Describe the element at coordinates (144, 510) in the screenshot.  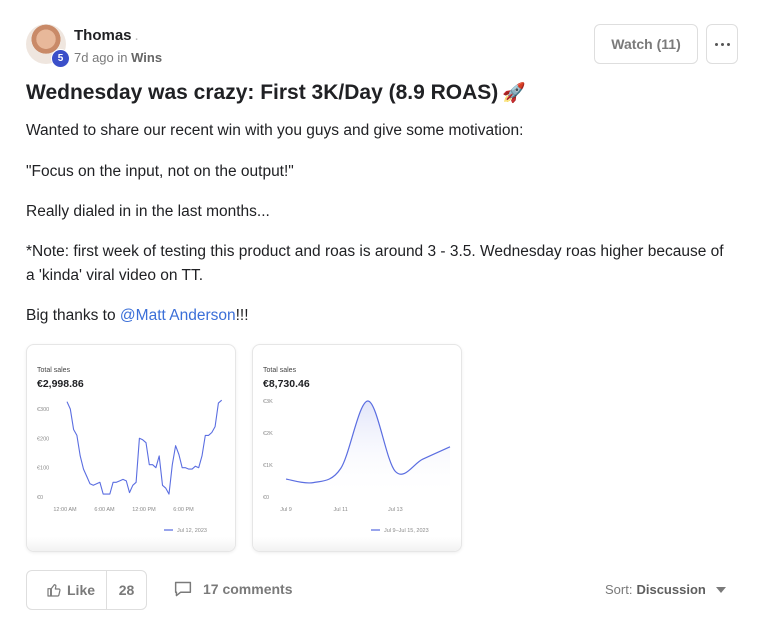
I see `x-tick-label: 12:00 PM` at that location.